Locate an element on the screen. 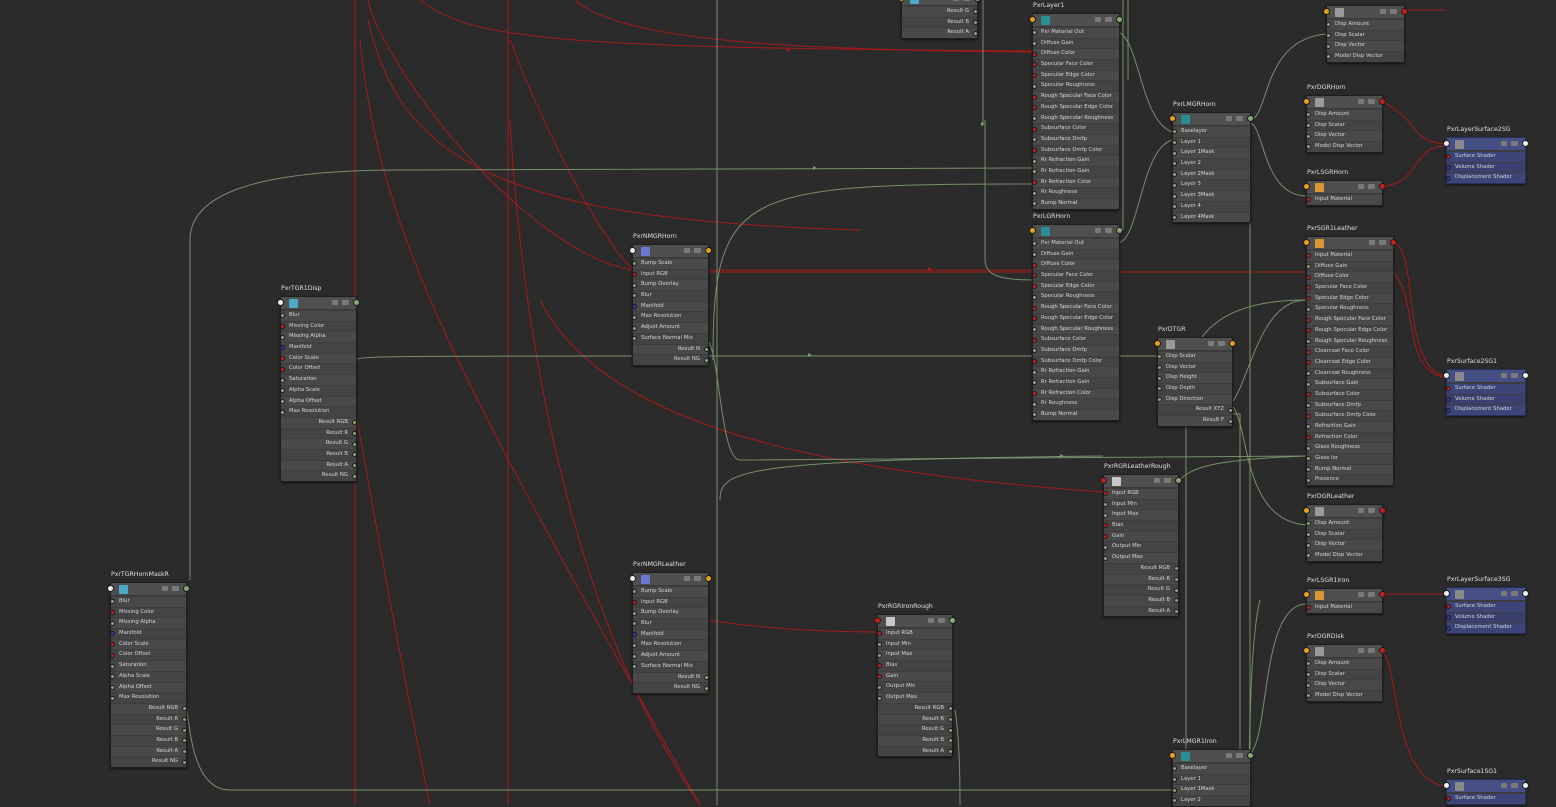 This screenshot has width=1556, height=807. output-attribute-row: Result A is located at coordinates (915, 751).